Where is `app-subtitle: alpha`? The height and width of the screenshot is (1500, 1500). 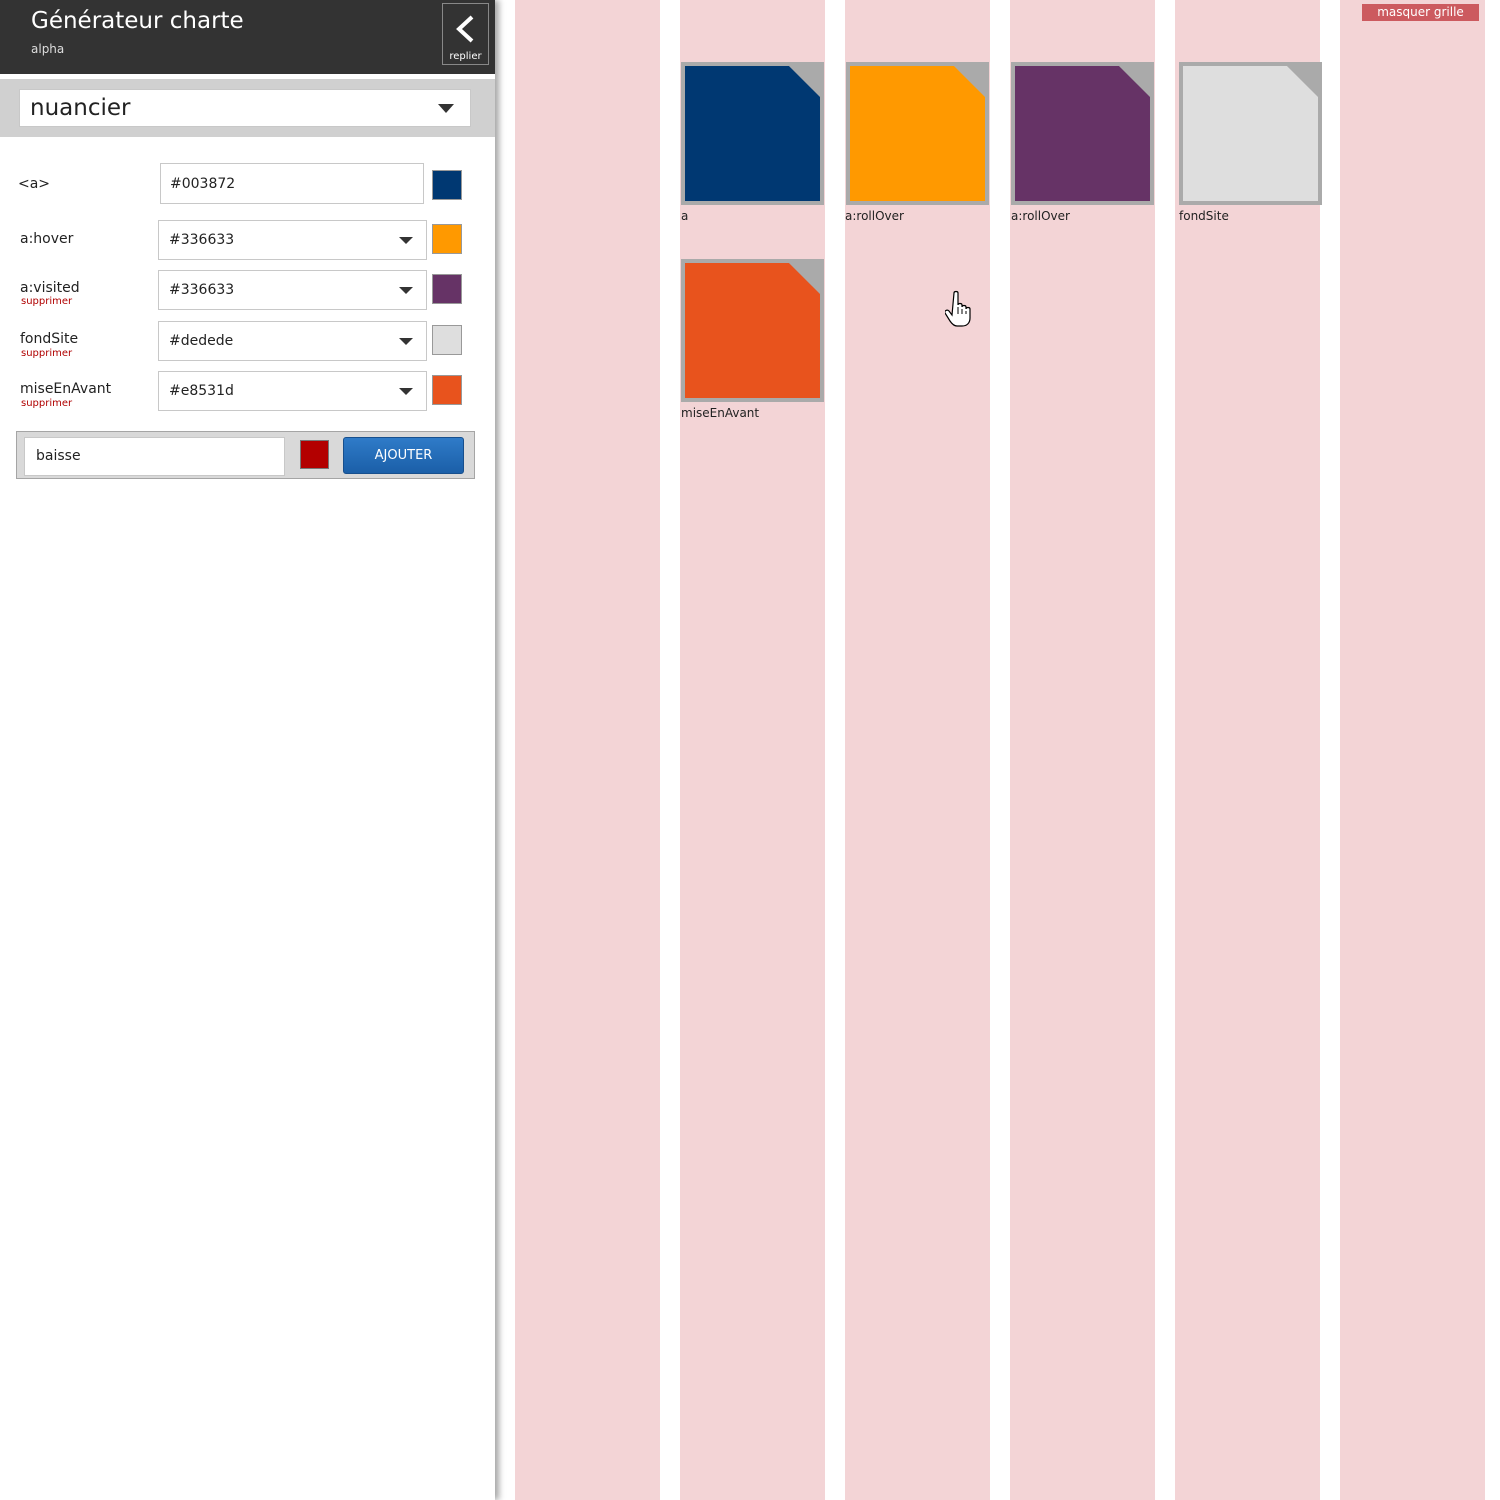
app-subtitle: alpha is located at coordinates (48, 49).